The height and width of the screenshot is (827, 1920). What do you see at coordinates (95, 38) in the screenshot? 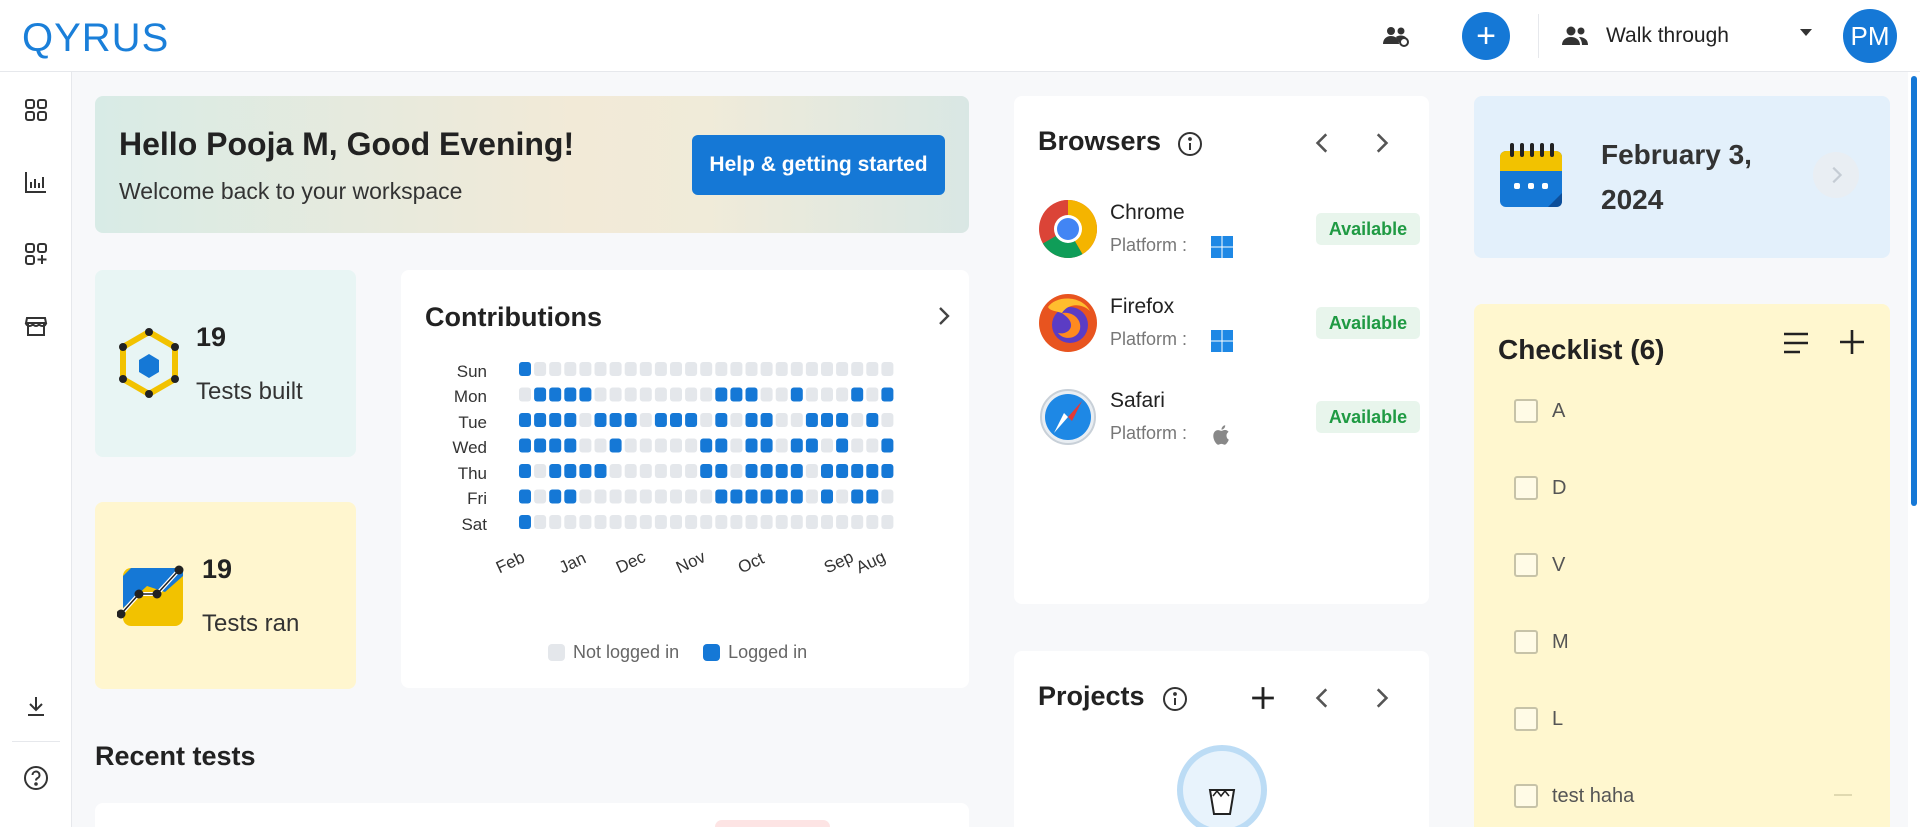
I see `app-logo: QYRUS` at bounding box center [95, 38].